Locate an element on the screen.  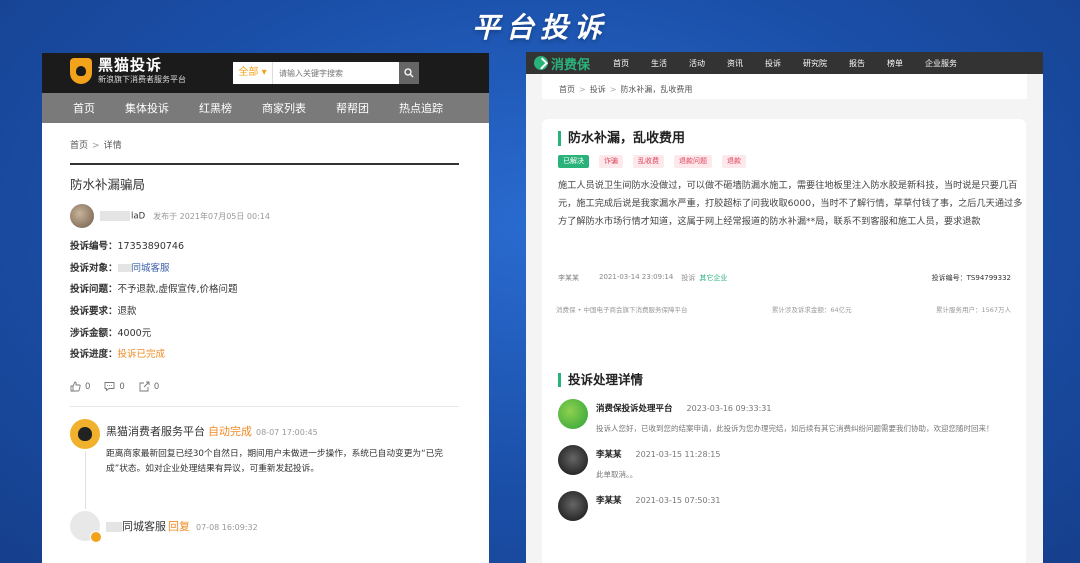
breadcrumb: 首页 > 详情 is located at coordinates (96, 146).